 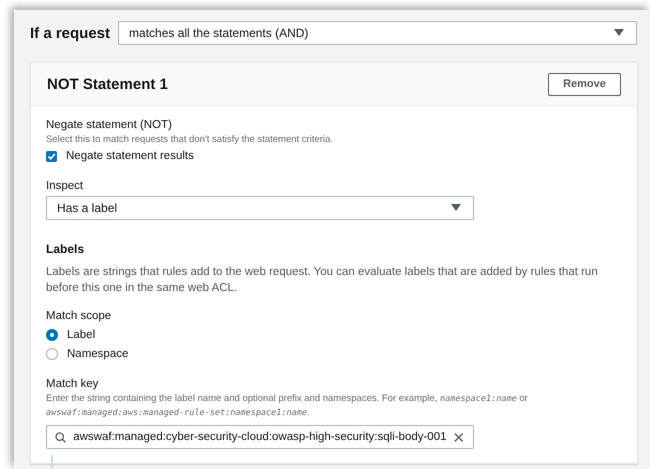 What do you see at coordinates (81, 335) in the screenshot?
I see `radio-label: Label` at bounding box center [81, 335].